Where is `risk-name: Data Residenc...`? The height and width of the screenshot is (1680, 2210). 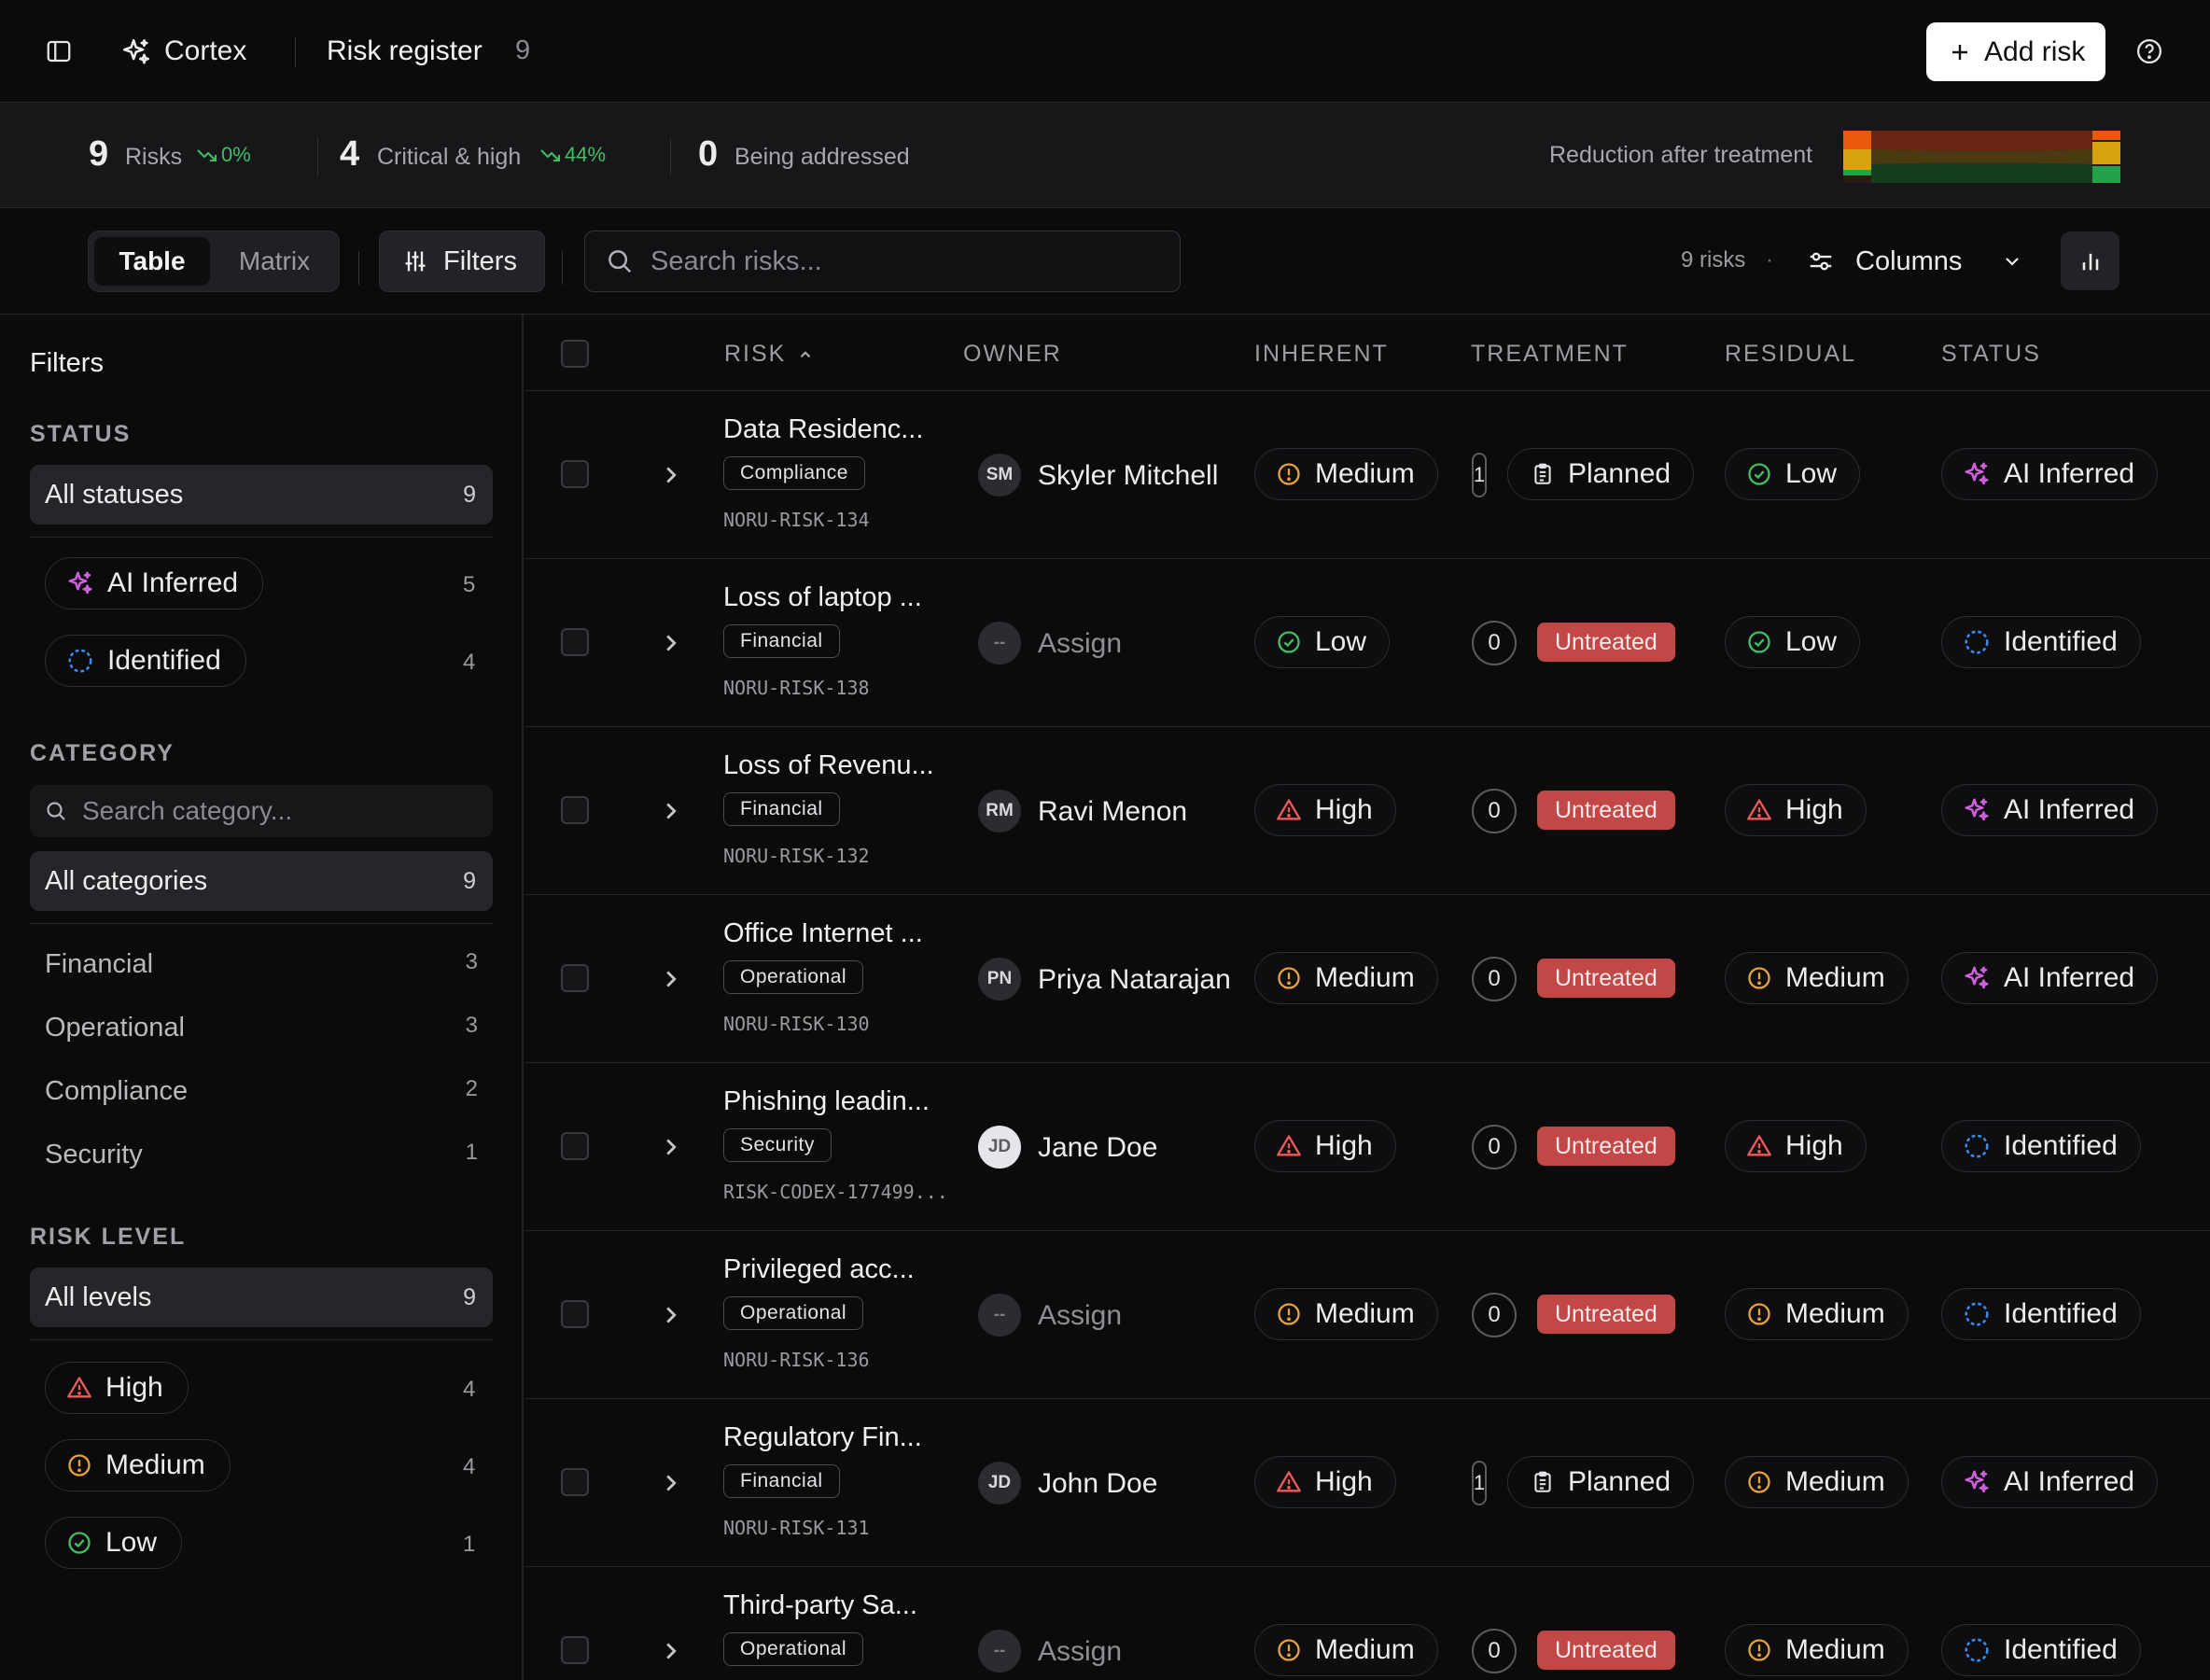 risk-name: Data Residenc... is located at coordinates (823, 429).